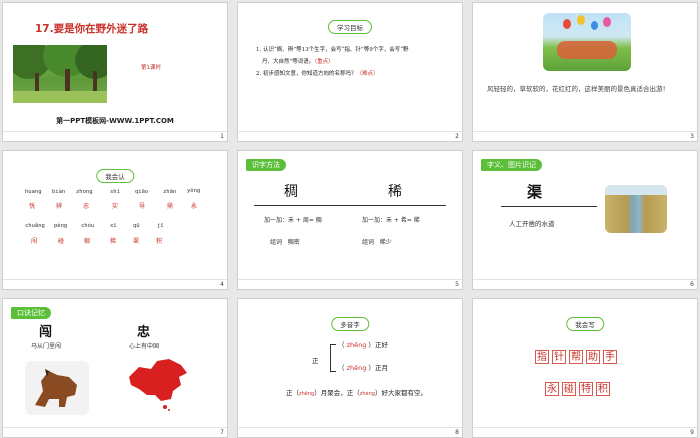 Image resolution: width=700 pixels, height=438 pixels. What do you see at coordinates (559, 357) in the screenshot?
I see `writing-char: 针` at bounding box center [559, 357].